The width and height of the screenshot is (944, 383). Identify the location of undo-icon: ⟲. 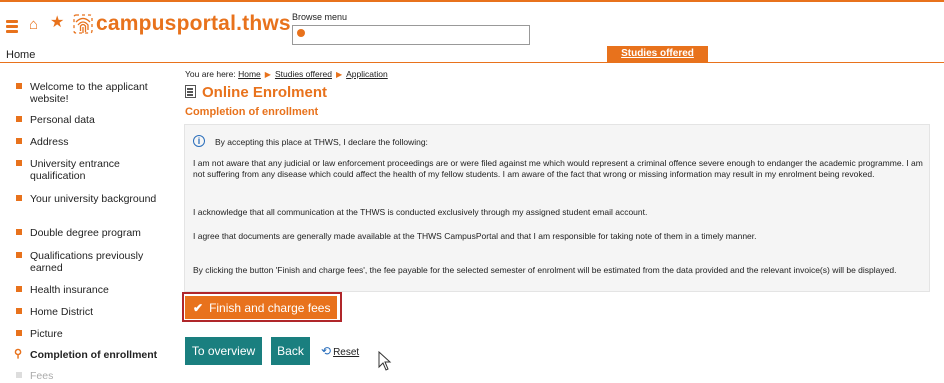
(326, 351).